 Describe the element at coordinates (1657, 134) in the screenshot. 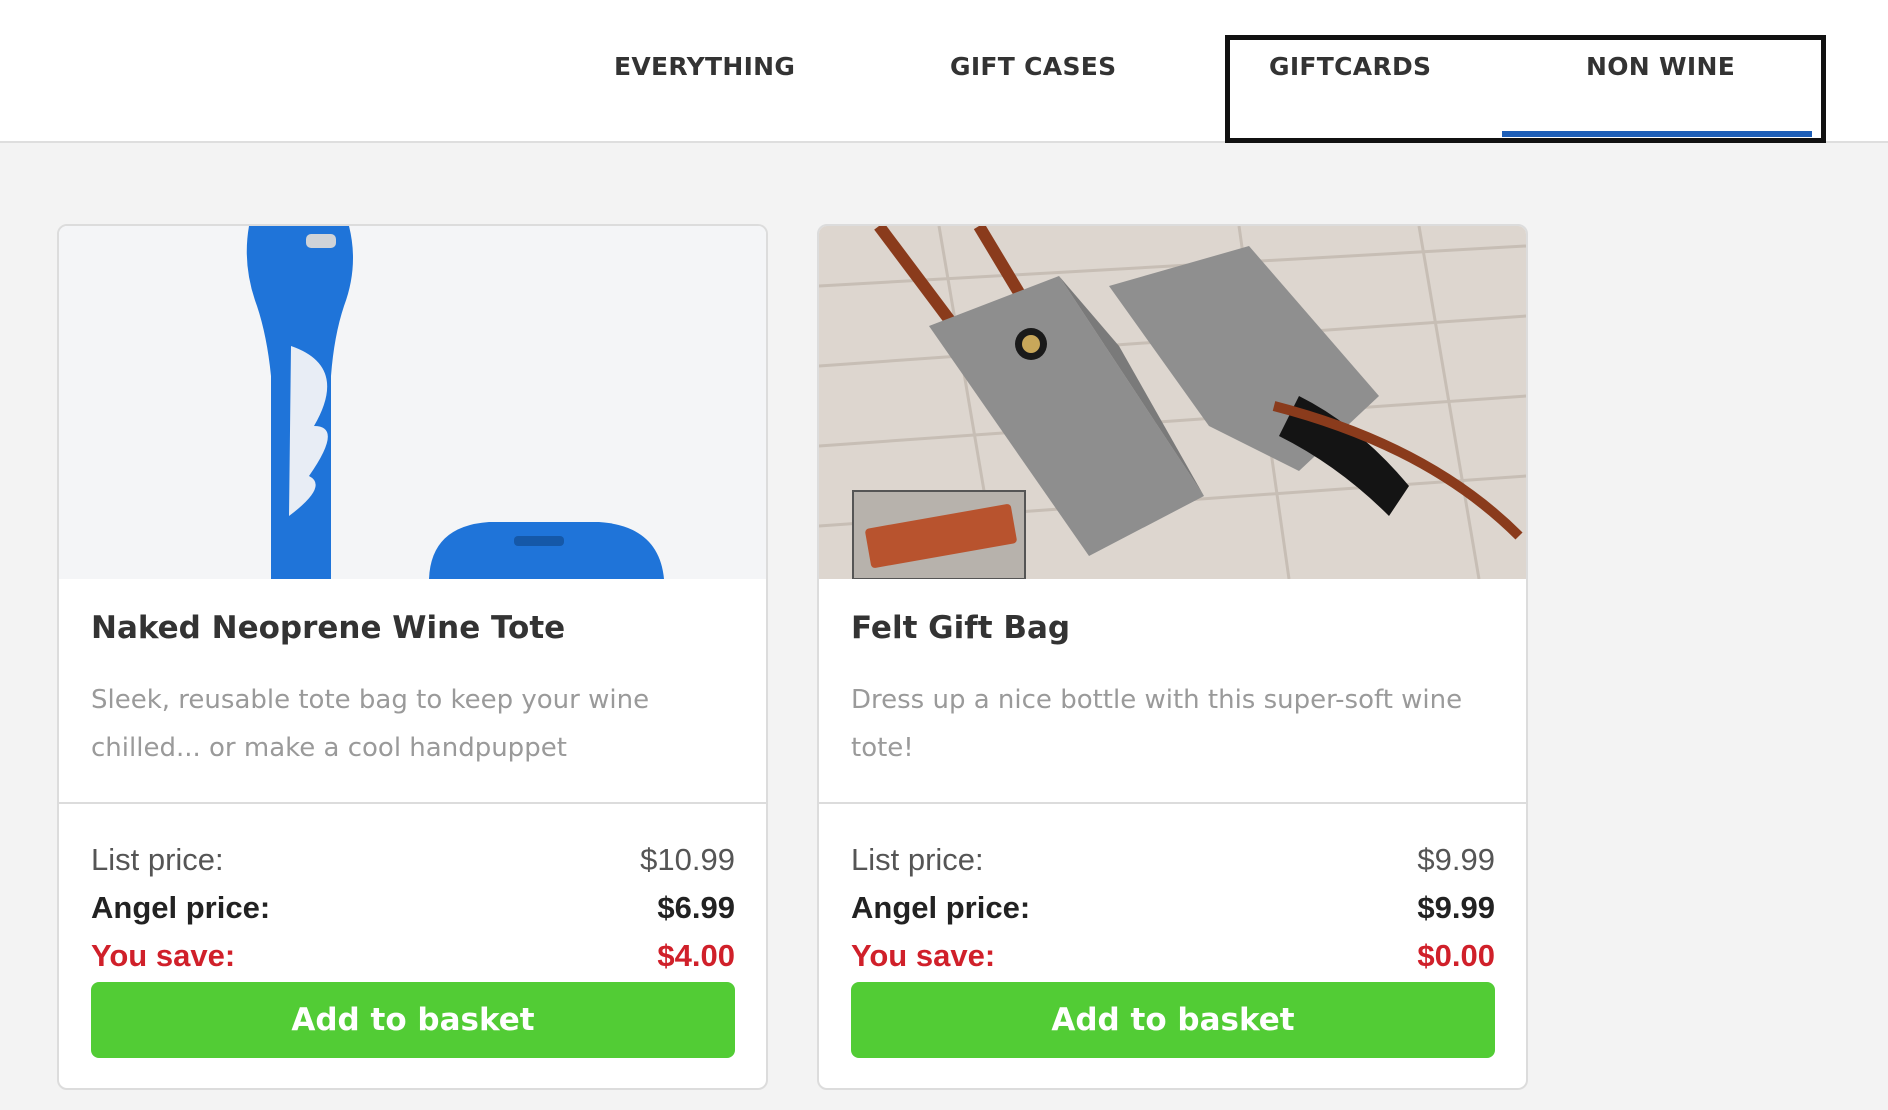

I see `active-tab-indicator` at that location.